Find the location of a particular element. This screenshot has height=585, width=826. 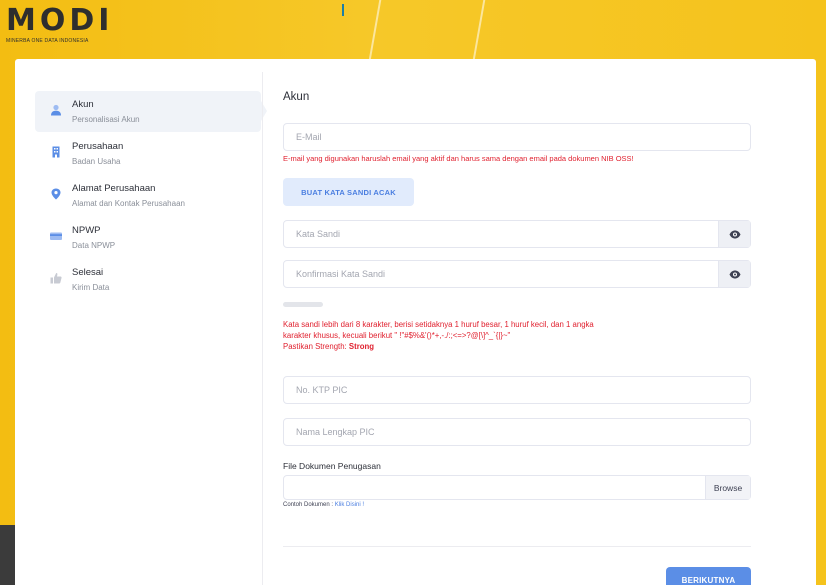

password-strength-value: Strong is located at coordinates (361, 346).